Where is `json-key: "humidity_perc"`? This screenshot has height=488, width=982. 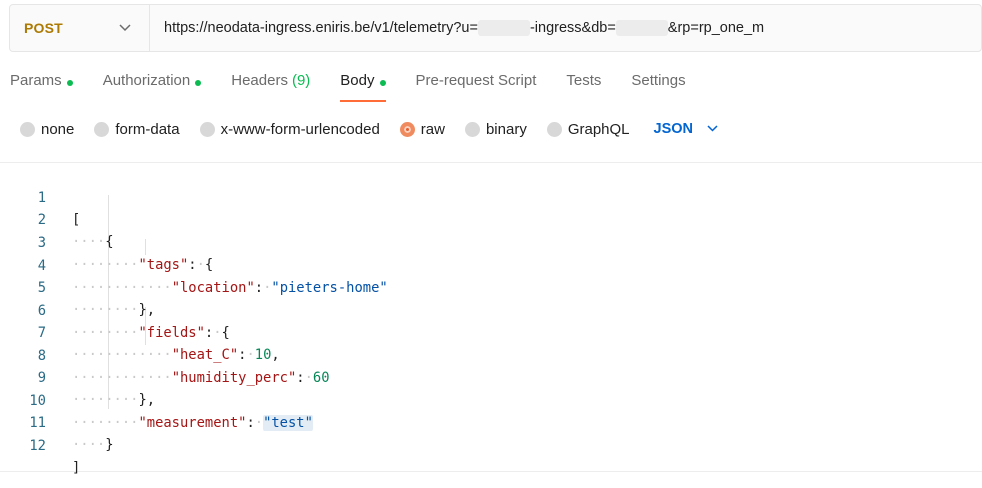 json-key: "humidity_perc" is located at coordinates (234, 378).